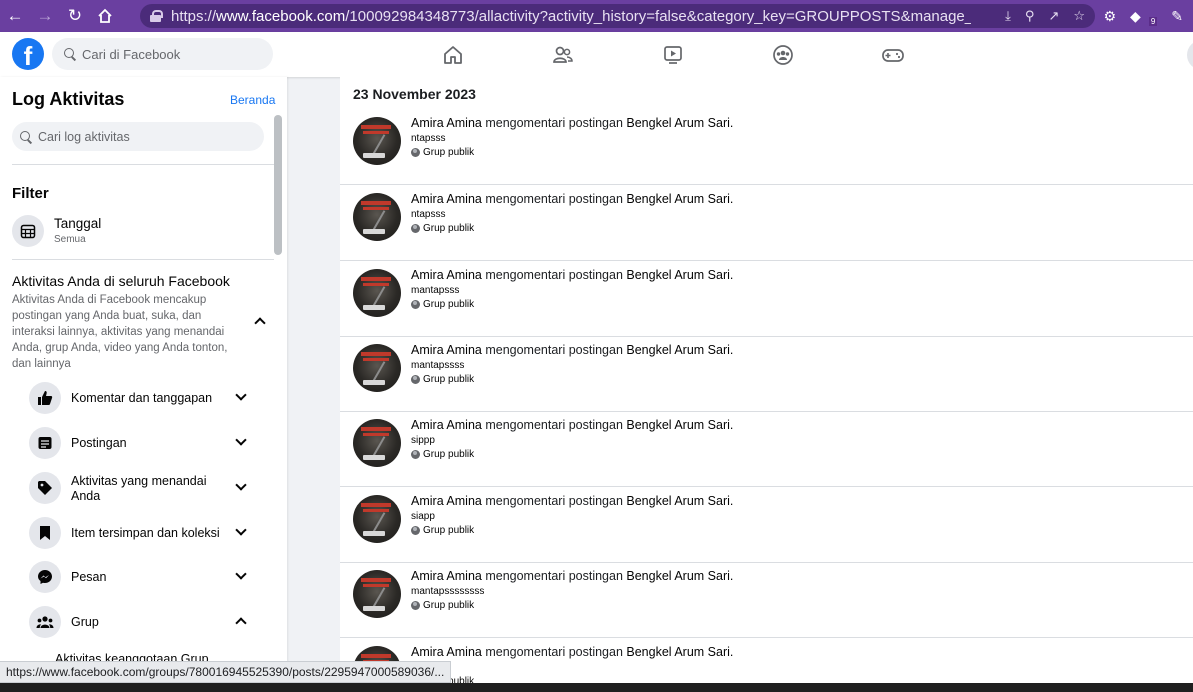 The height and width of the screenshot is (692, 1193). What do you see at coordinates (45, 398) in the screenshot?
I see `sidebar-item-comments` at bounding box center [45, 398].